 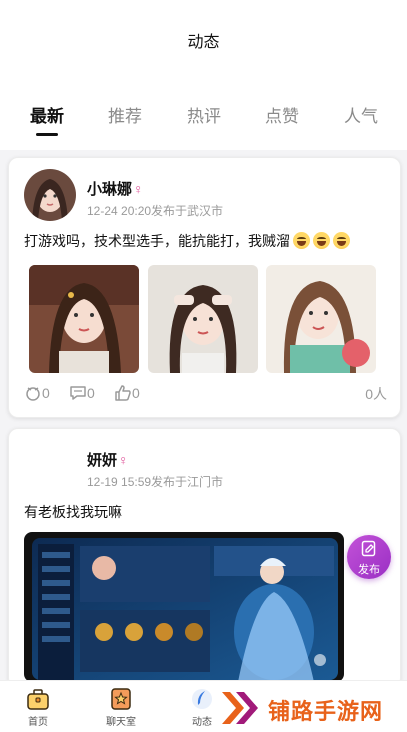 I want to click on gift-icon, so click(x=33, y=394).